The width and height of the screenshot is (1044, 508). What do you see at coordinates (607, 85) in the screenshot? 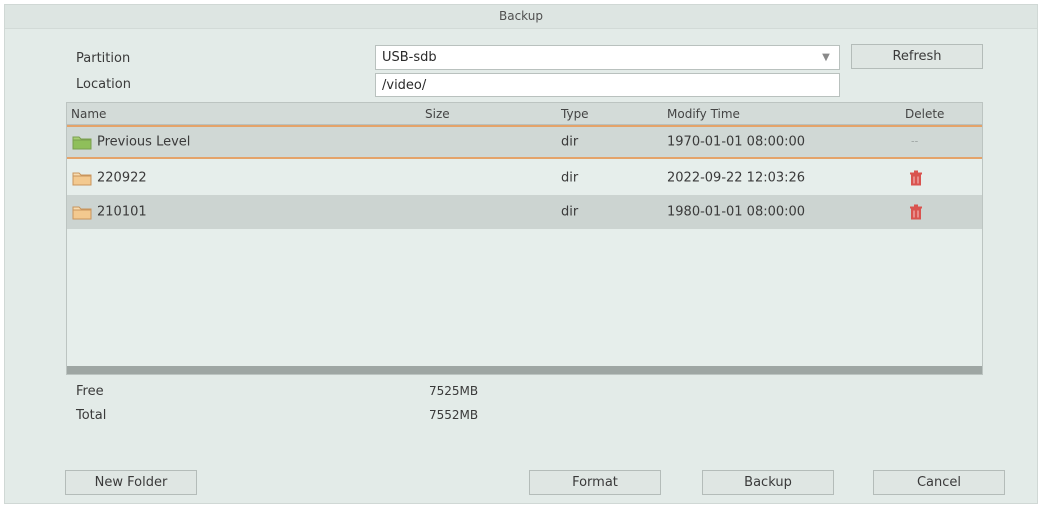
I see `location-field: /video/` at bounding box center [607, 85].